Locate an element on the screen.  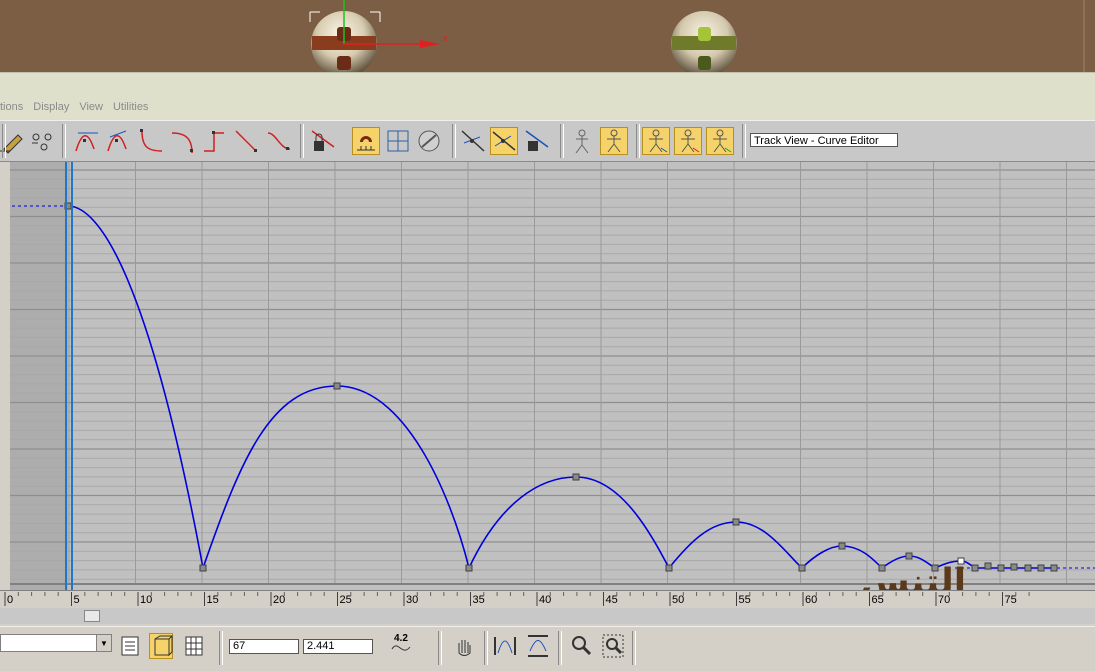
curve-editor-toolbar is located at coordinates (547, 141).